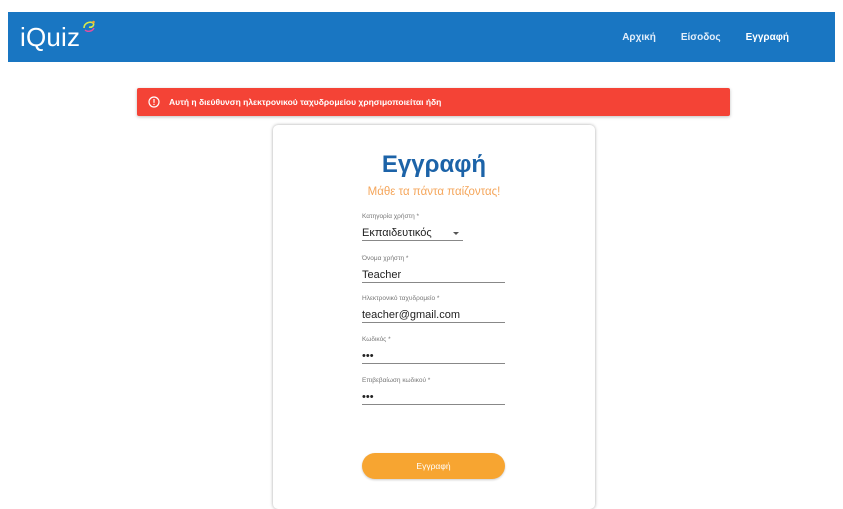 The image size is (843, 509). Describe the element at coordinates (433, 356) in the screenshot. I see `password-input: •••` at that location.